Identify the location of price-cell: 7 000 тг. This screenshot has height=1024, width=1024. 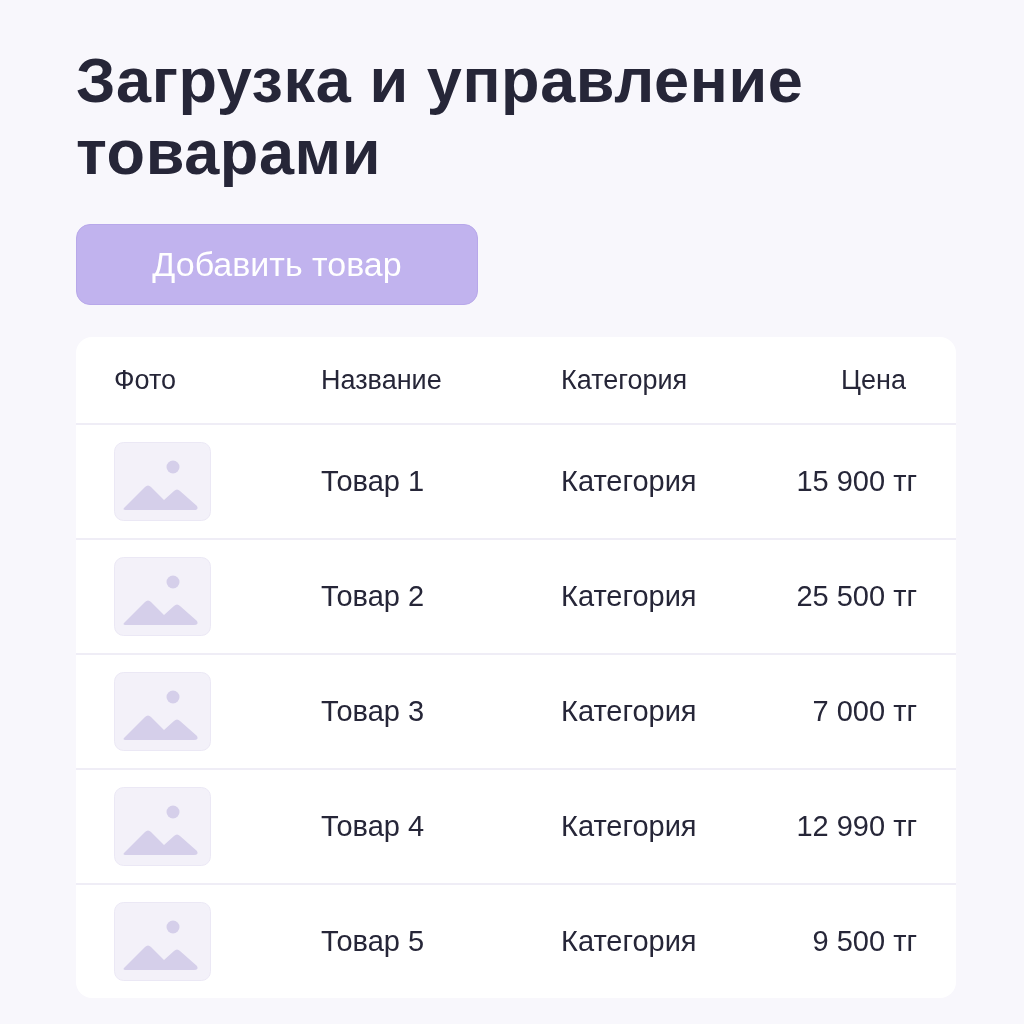
(864, 711).